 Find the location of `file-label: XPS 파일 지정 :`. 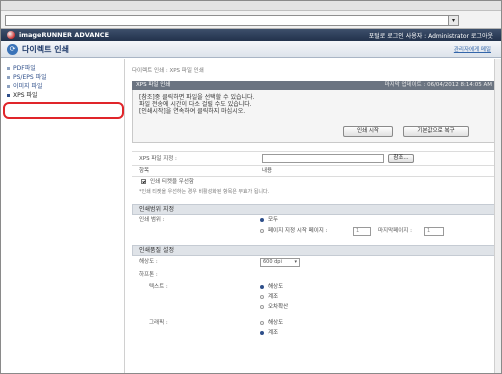

file-label: XPS 파일 지정 : is located at coordinates (158, 159).